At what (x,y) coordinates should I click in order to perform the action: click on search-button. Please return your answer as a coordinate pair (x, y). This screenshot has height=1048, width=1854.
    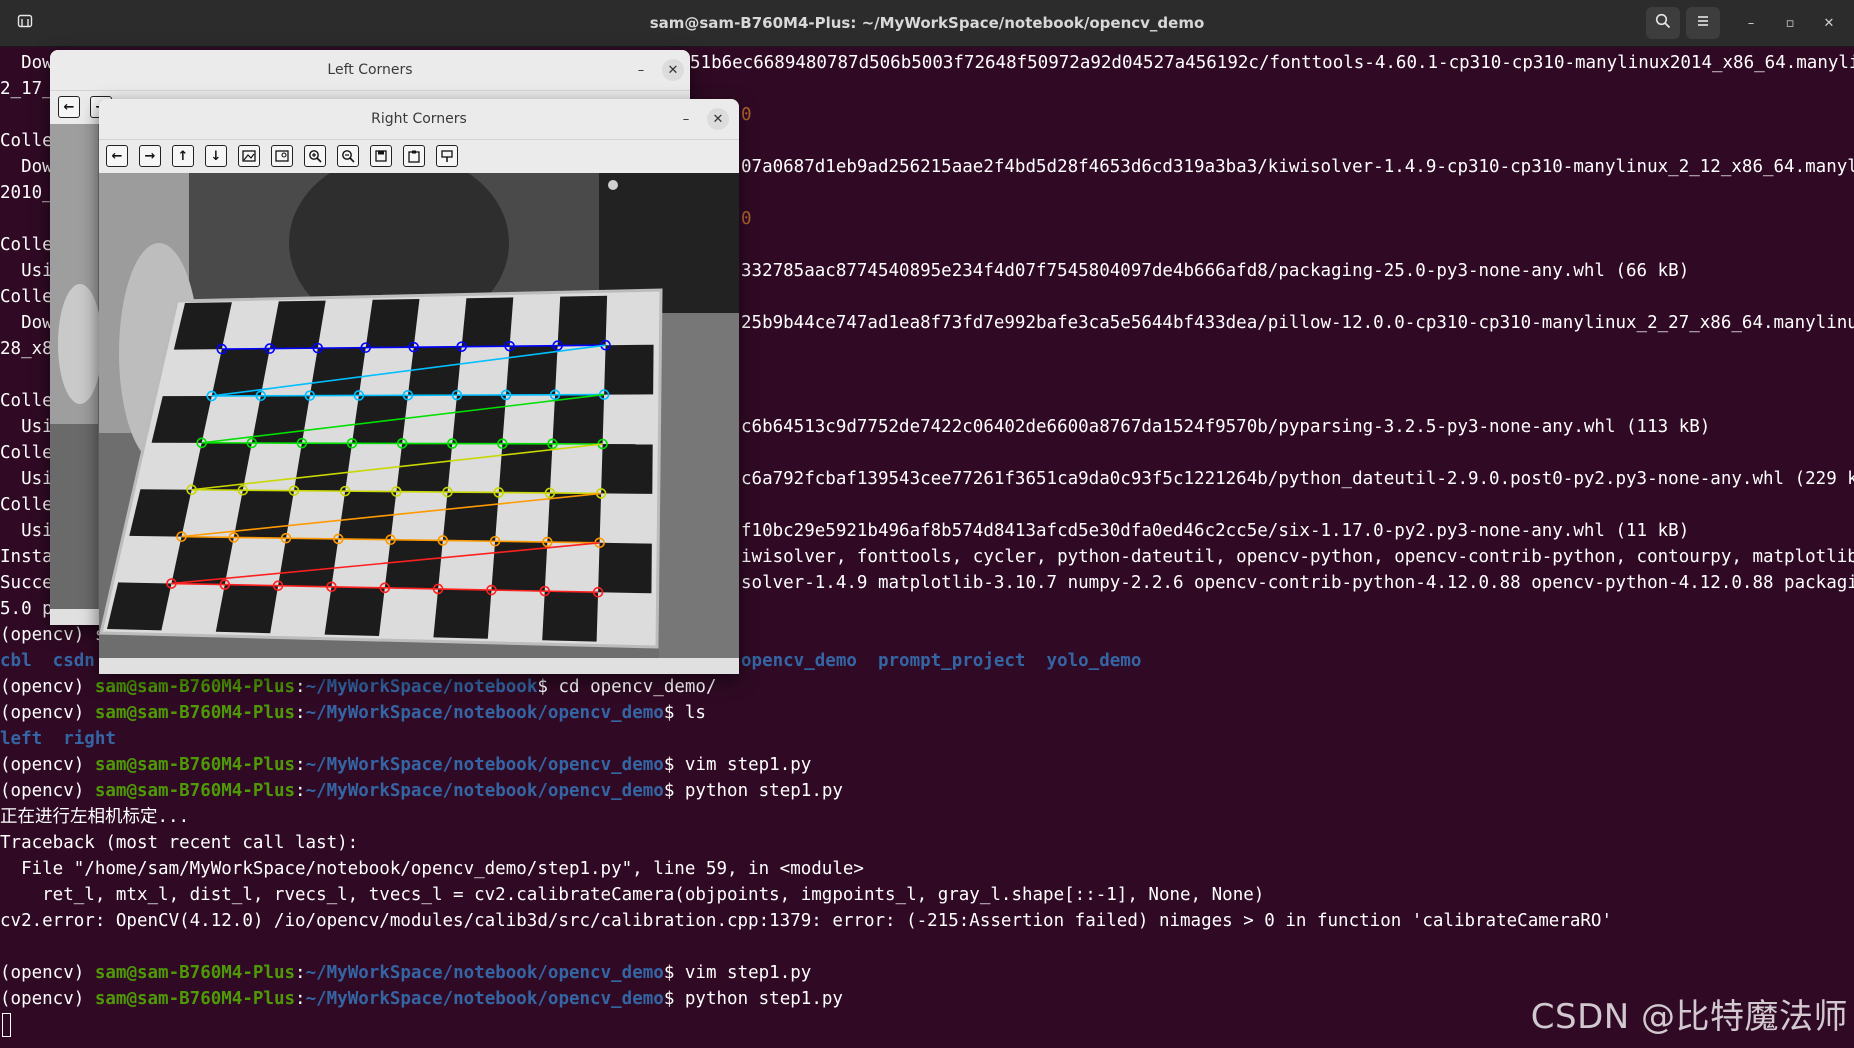
    Looking at the image, I should click on (1663, 23).